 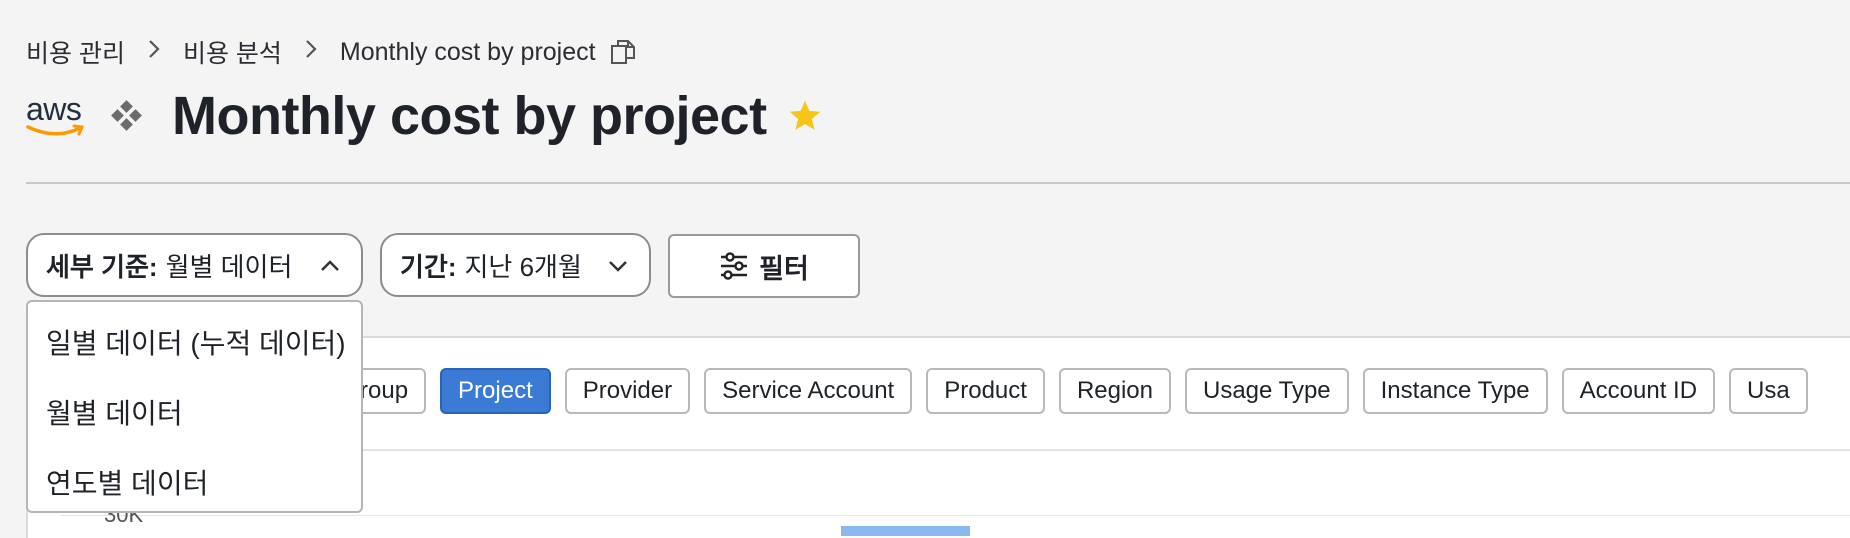 What do you see at coordinates (194, 406) in the screenshot?
I see `detail-basis-dropdown: 일별 데이터 (누적 데이터) 월별 데이터 연도별 데이터` at bounding box center [194, 406].